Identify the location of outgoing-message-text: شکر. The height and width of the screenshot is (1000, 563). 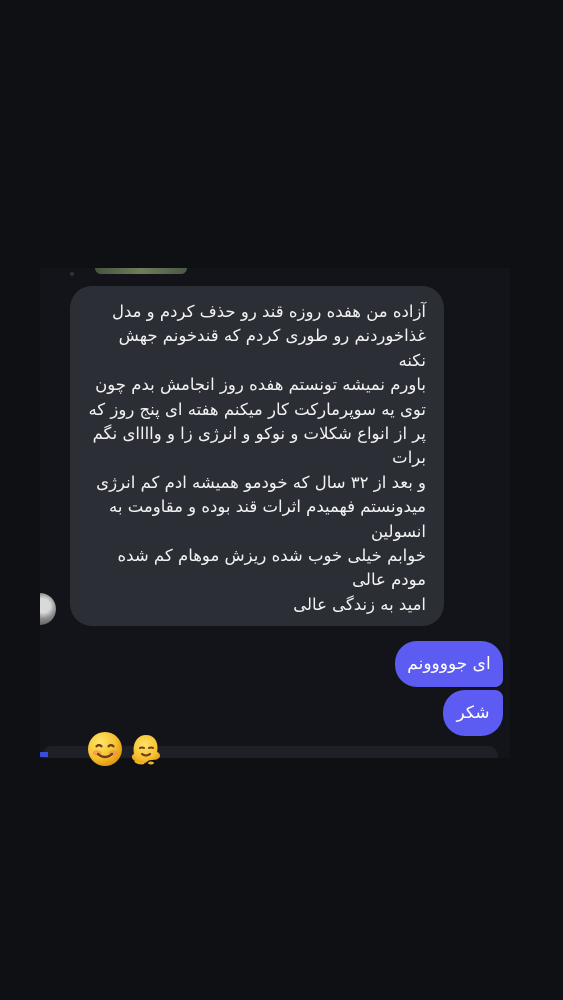
(473, 713).